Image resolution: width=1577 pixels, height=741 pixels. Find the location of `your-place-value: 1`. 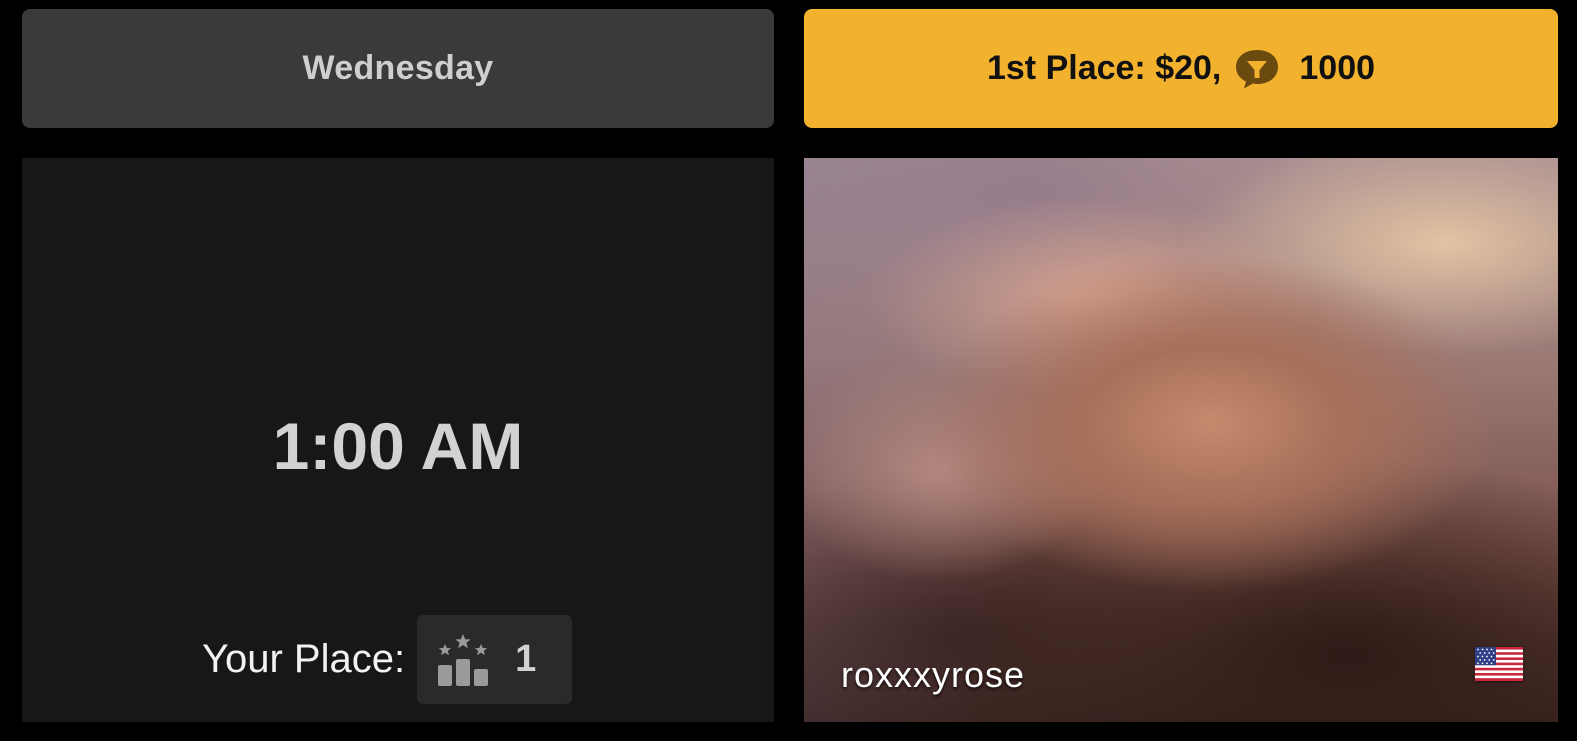

your-place-value: 1 is located at coordinates (526, 659).